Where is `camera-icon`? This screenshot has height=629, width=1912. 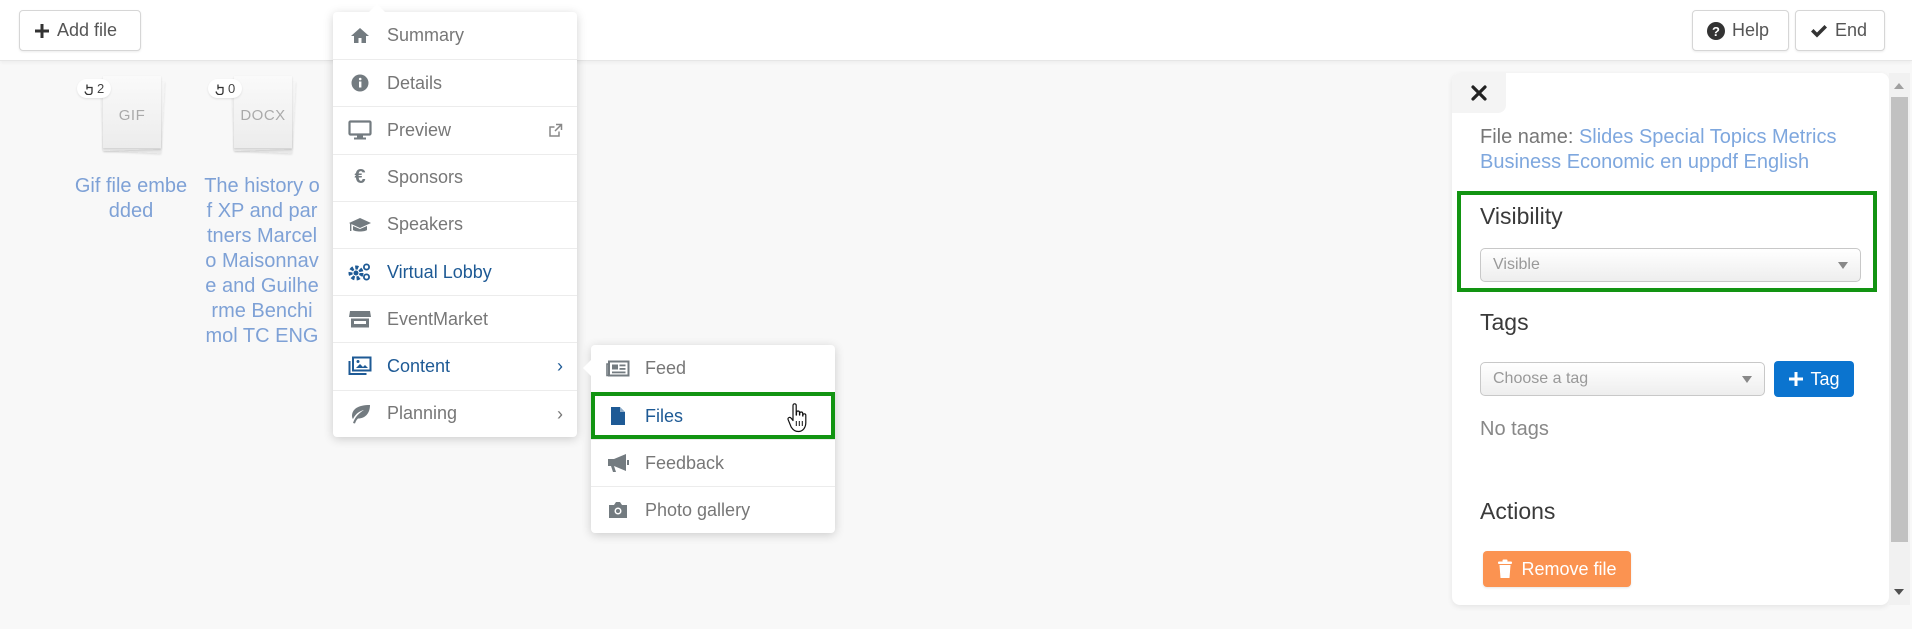
camera-icon is located at coordinates (618, 510).